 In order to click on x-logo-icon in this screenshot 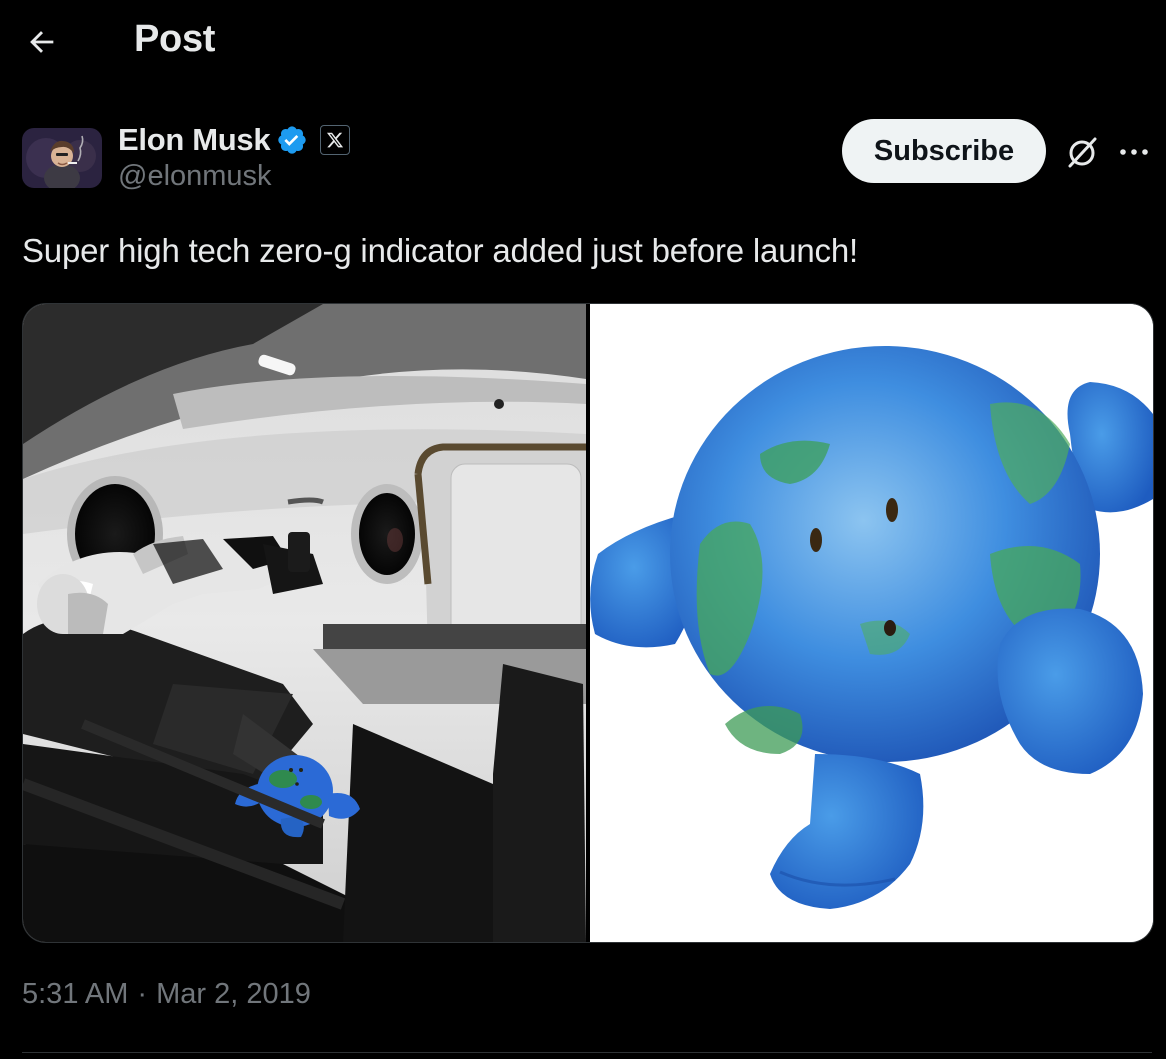, I will do `click(335, 140)`.